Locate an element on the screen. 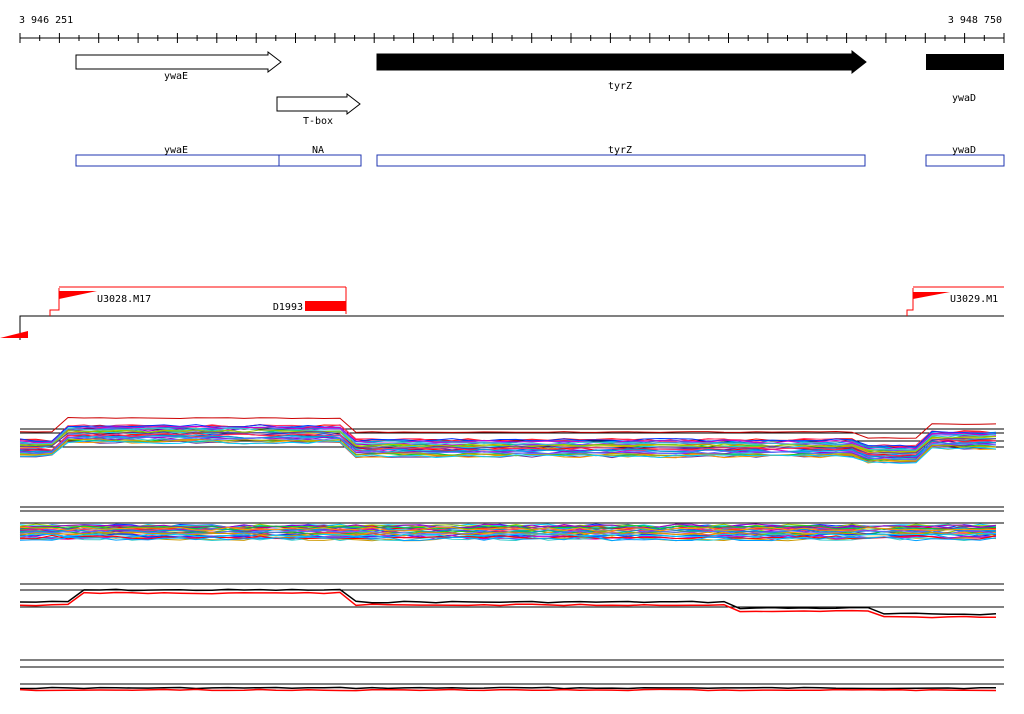 The height and width of the screenshot is (714, 1024). segment-u3029-m1: U3029.M1 is located at coordinates (955, 301).